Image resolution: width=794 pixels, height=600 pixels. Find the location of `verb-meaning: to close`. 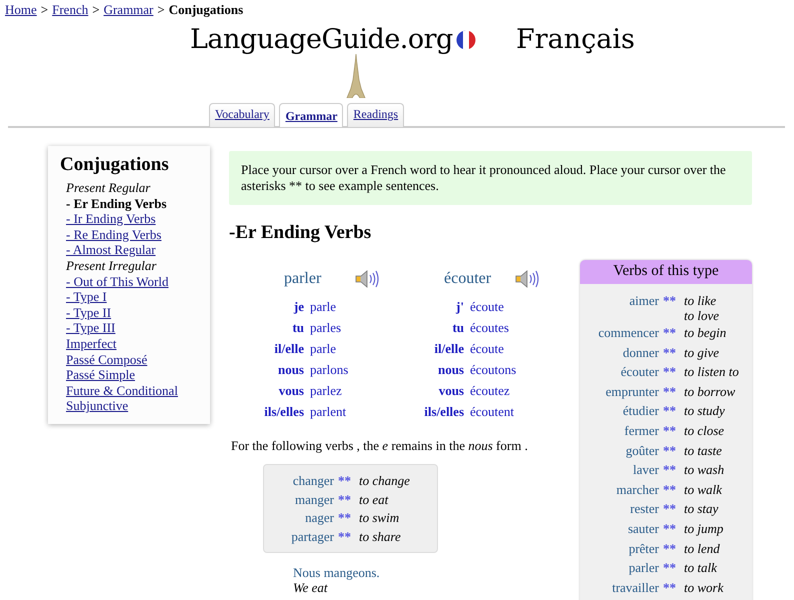

verb-meaning: to close is located at coordinates (704, 430).